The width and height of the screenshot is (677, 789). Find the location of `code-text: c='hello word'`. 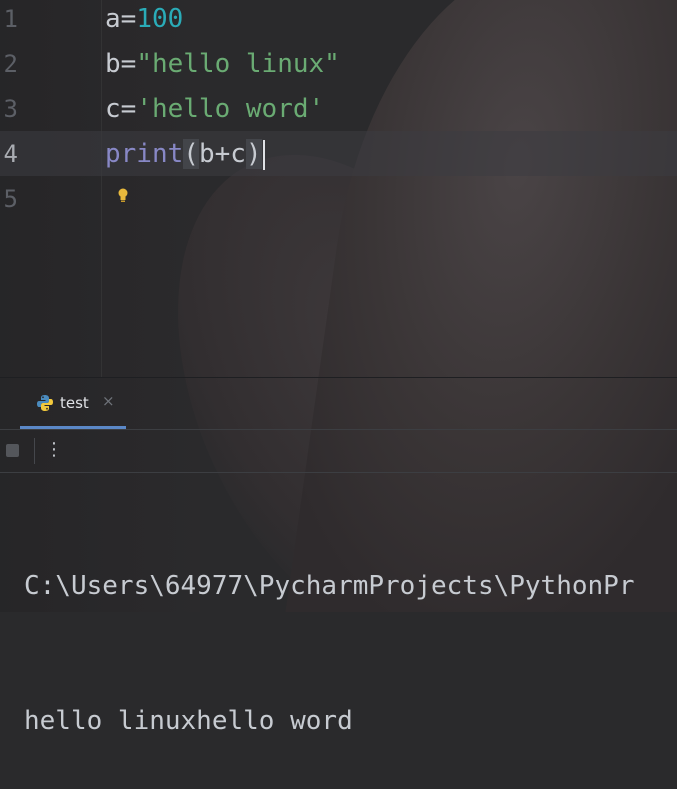

code-text: c='hello word' is located at coordinates (214, 109).